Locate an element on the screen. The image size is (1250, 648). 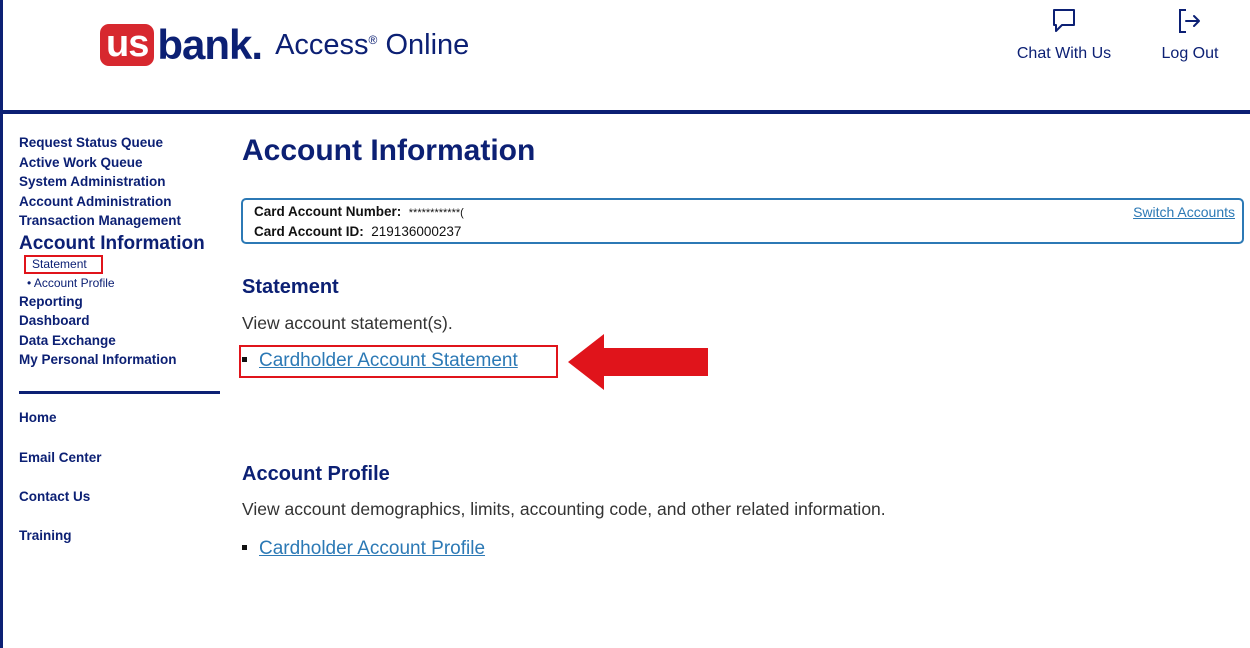
nav-training: Training is located at coordinates (45, 535).